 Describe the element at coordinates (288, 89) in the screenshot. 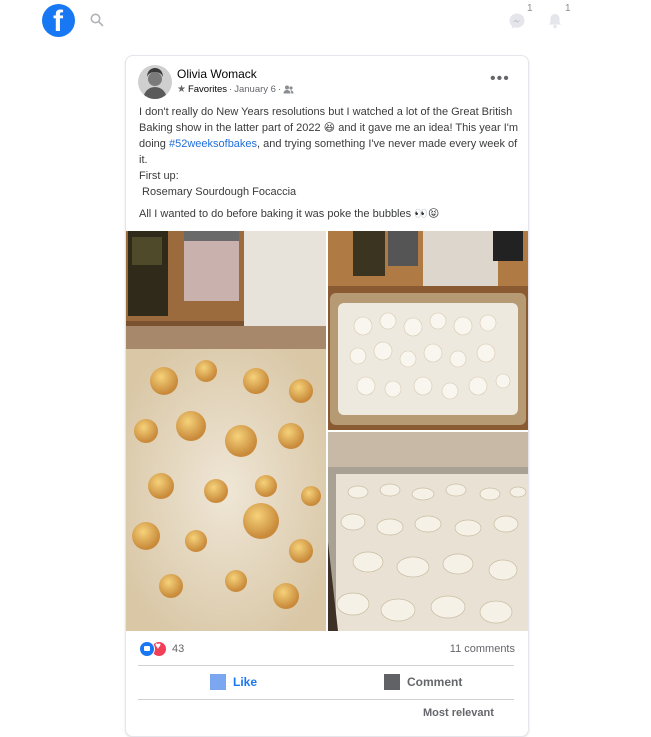

I see `friends-icon` at that location.